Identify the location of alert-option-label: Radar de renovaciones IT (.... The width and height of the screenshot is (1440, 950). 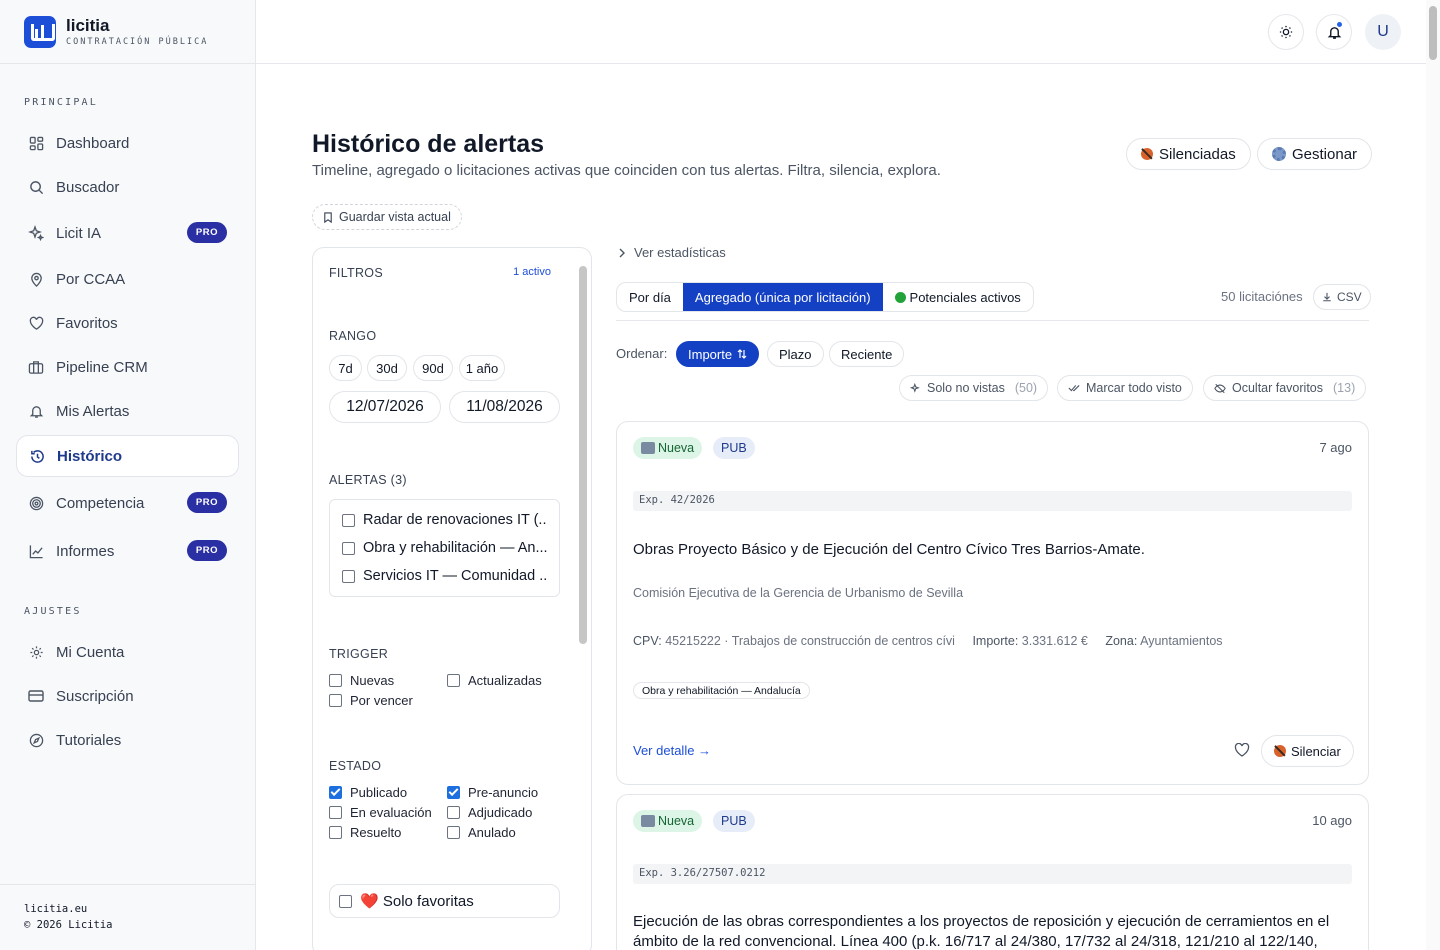
(455, 520).